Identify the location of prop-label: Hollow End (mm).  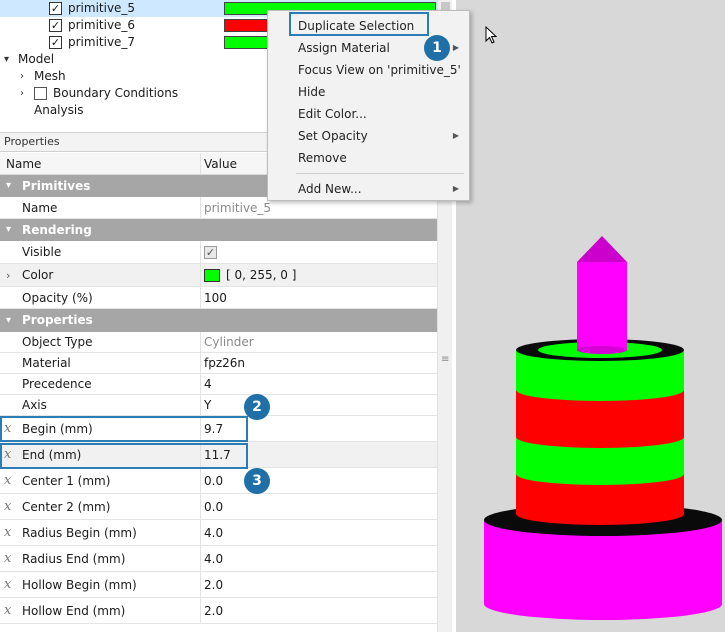
(74, 611).